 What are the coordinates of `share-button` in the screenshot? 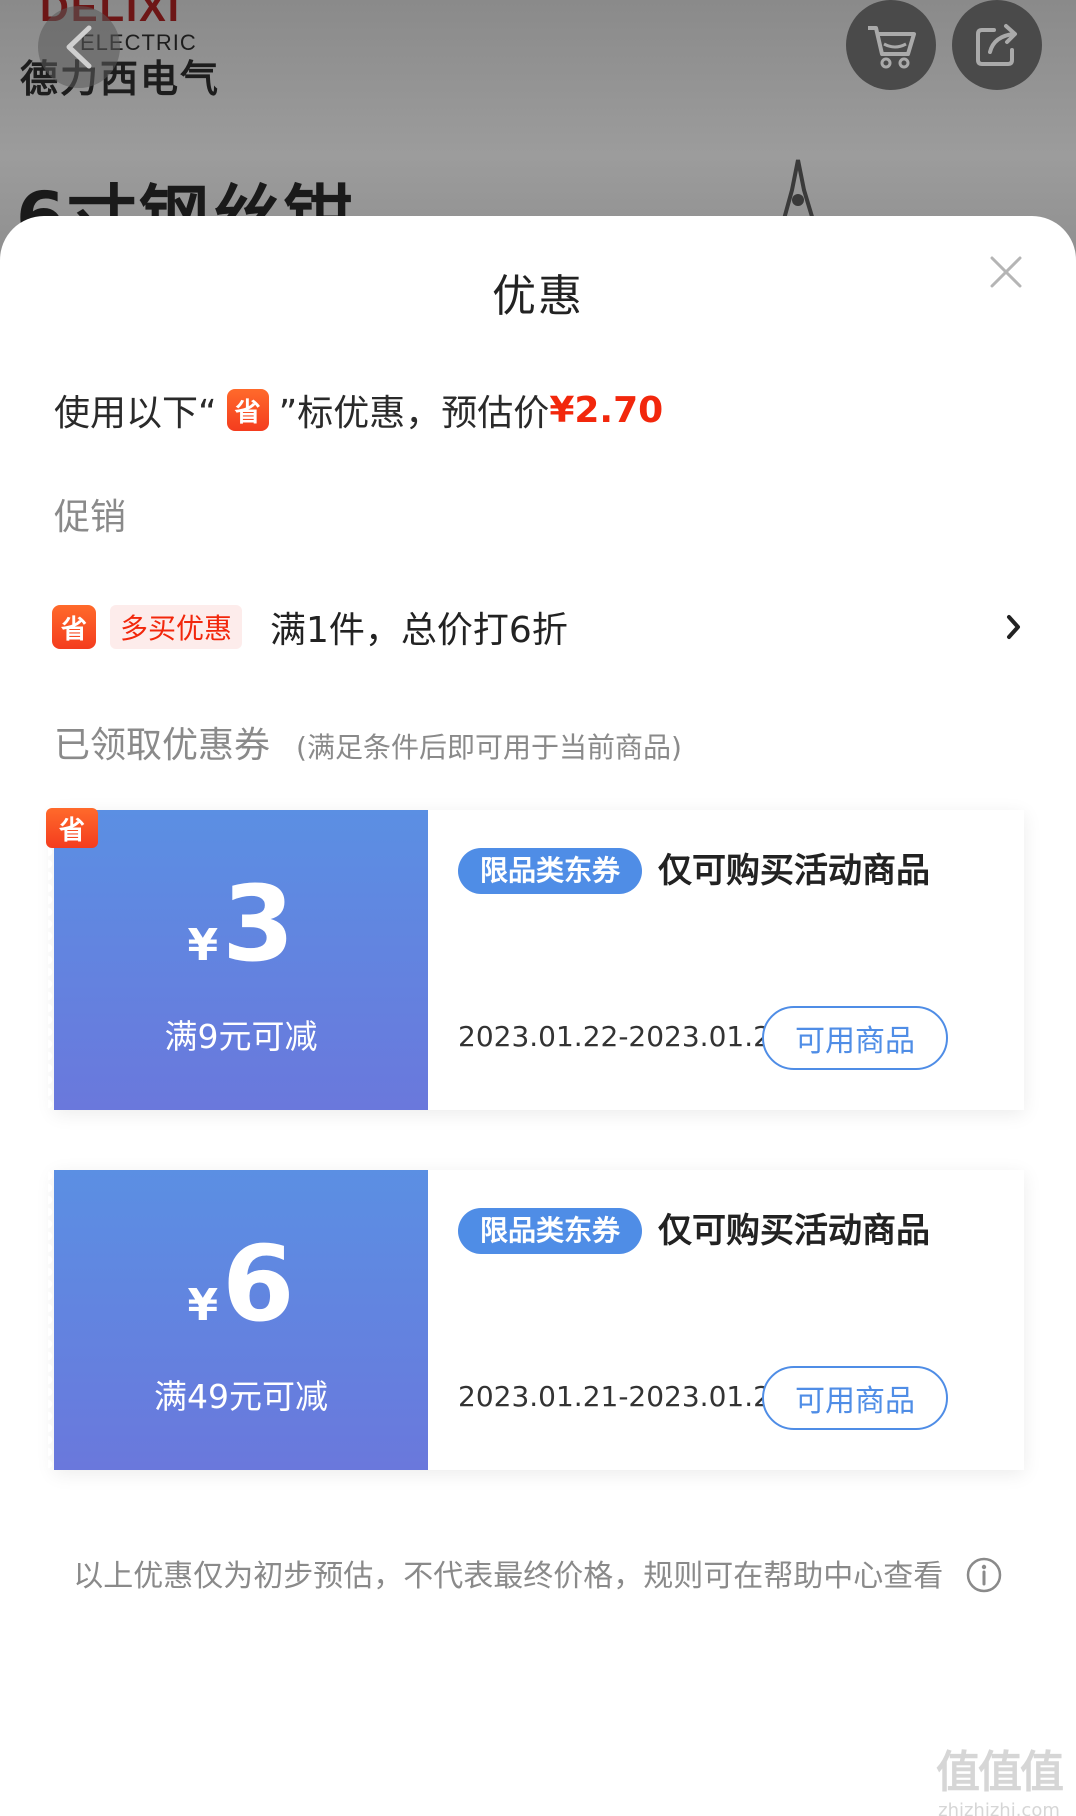 It's located at (997, 45).